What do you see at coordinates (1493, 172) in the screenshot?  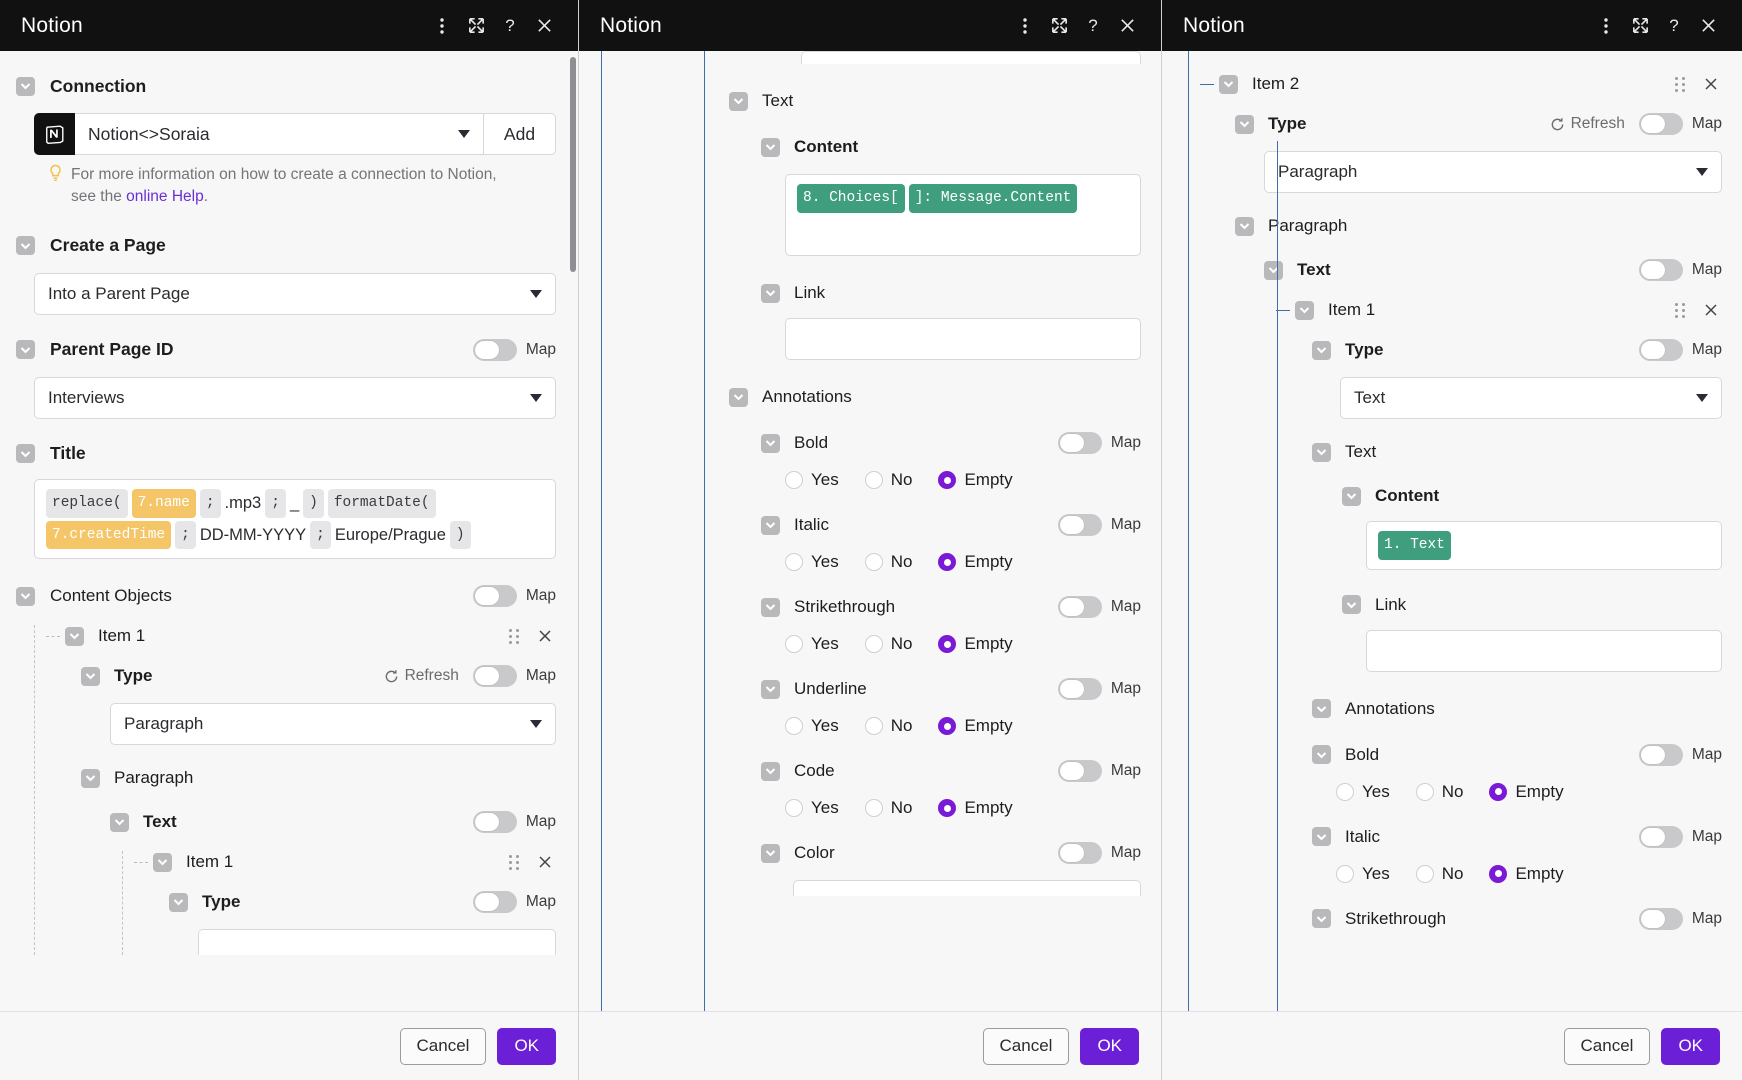 I see `item-2-type-select: Paragraph` at bounding box center [1493, 172].